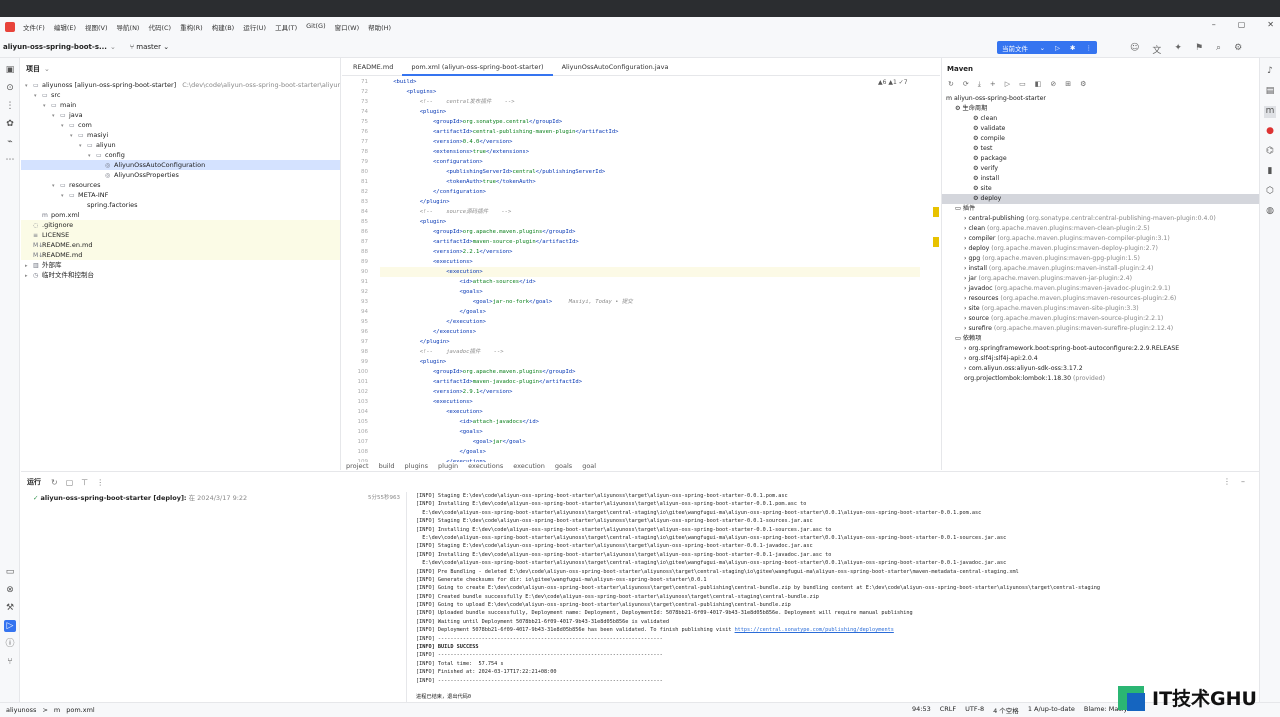 This screenshot has width=1280, height=717. What do you see at coordinates (974, 710) in the screenshot?
I see `status-item: UTF-8` at bounding box center [974, 710].